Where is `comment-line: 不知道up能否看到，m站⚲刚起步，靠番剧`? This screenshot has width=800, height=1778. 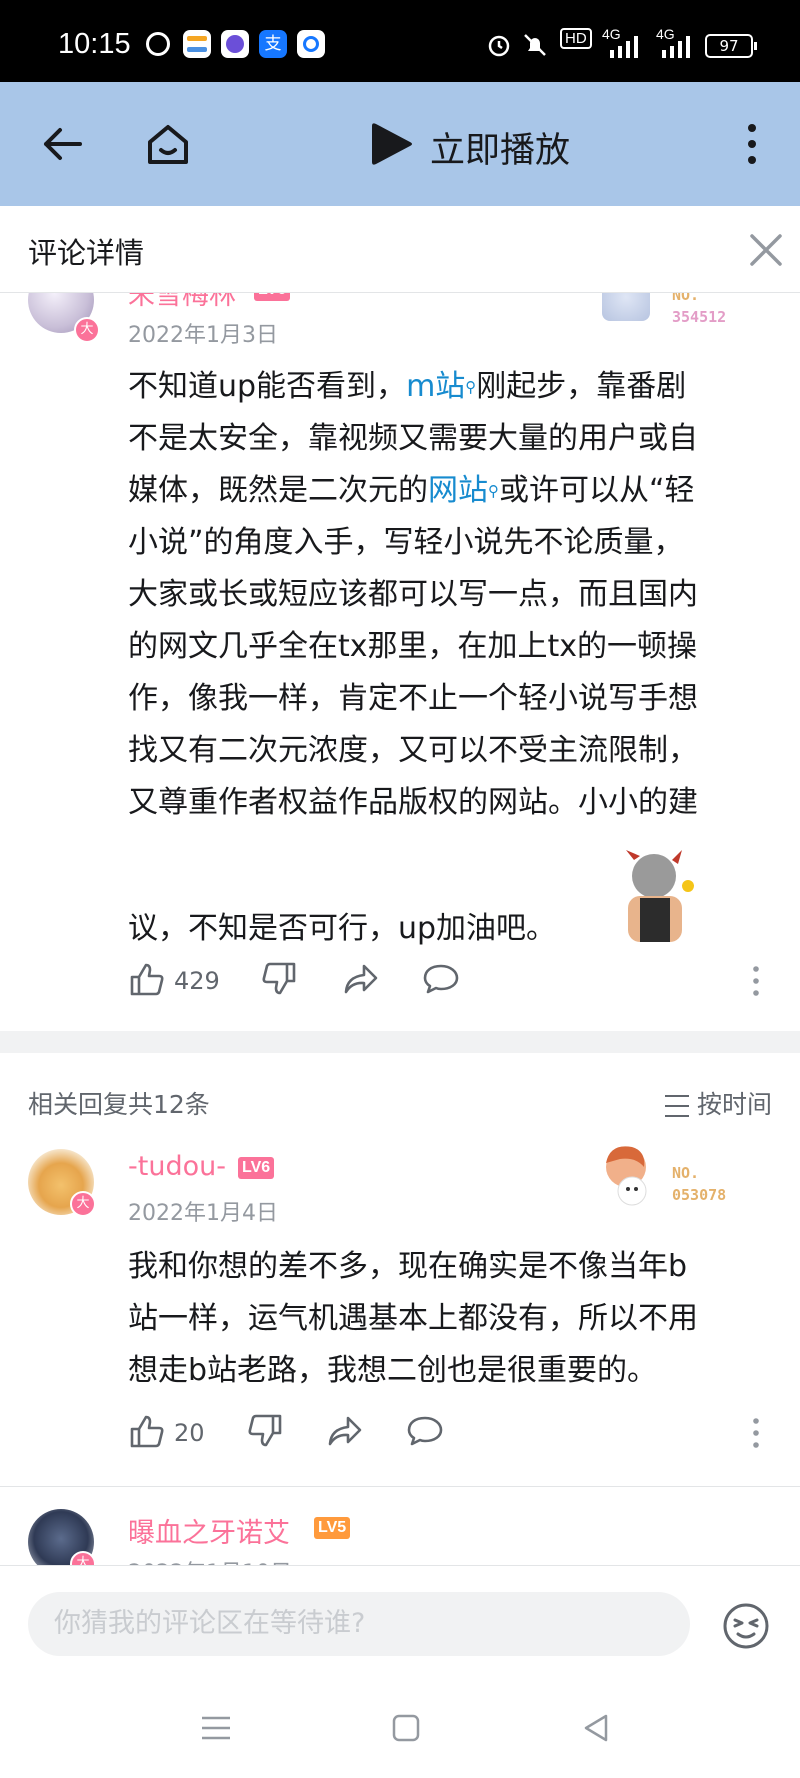
comment-line: 不知道up能否看到，m站⚲刚起步，靠番剧 is located at coordinates (453, 387).